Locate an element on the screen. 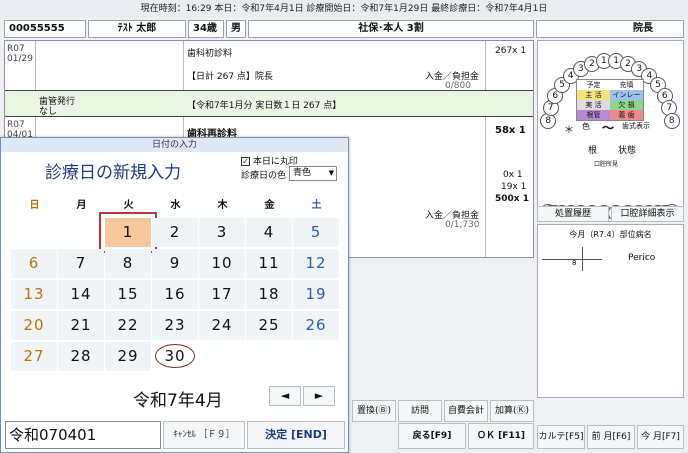  calendar-day: 13 is located at coordinates (34, 294).